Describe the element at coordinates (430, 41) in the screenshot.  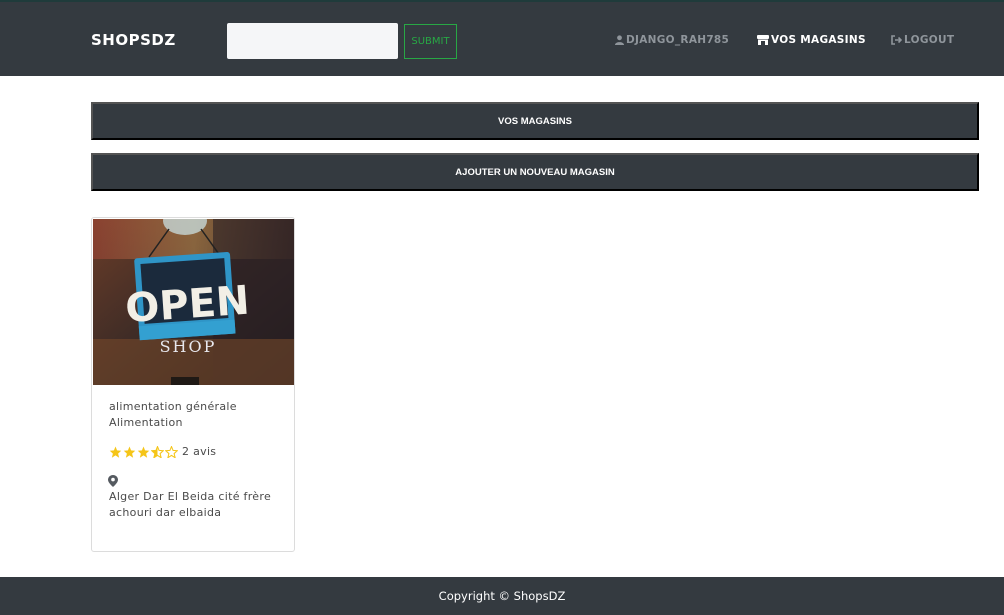
I see `submit-button: SUBMIT` at that location.